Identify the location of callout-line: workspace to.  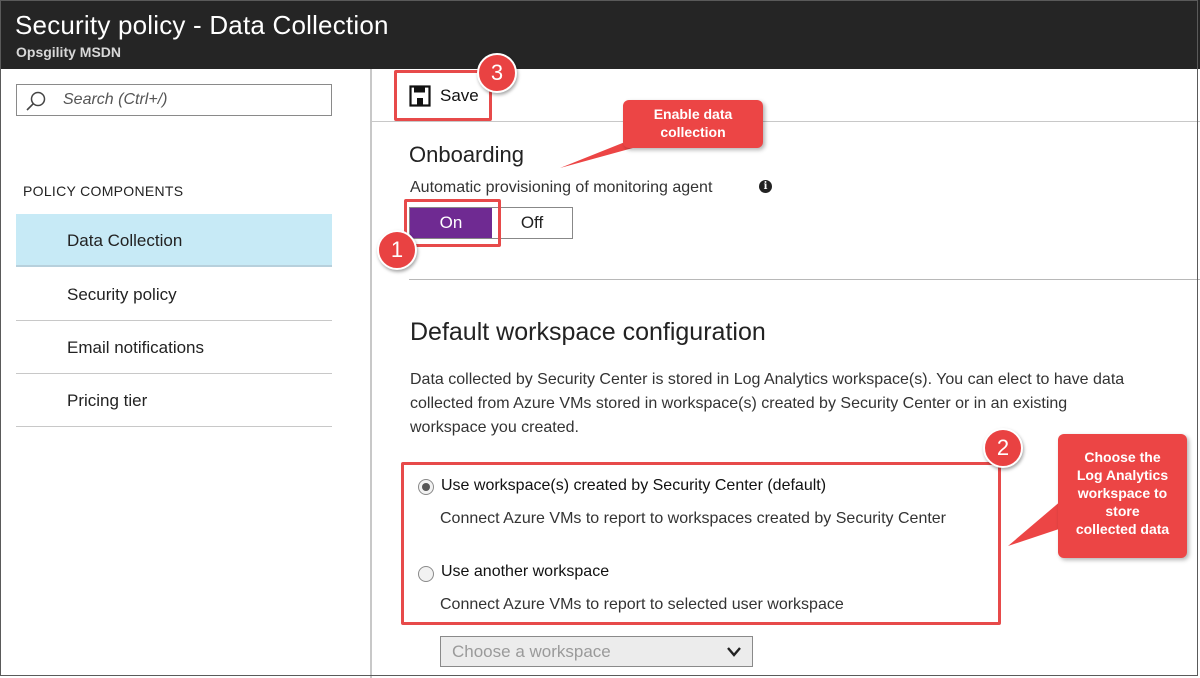
(1122, 493).